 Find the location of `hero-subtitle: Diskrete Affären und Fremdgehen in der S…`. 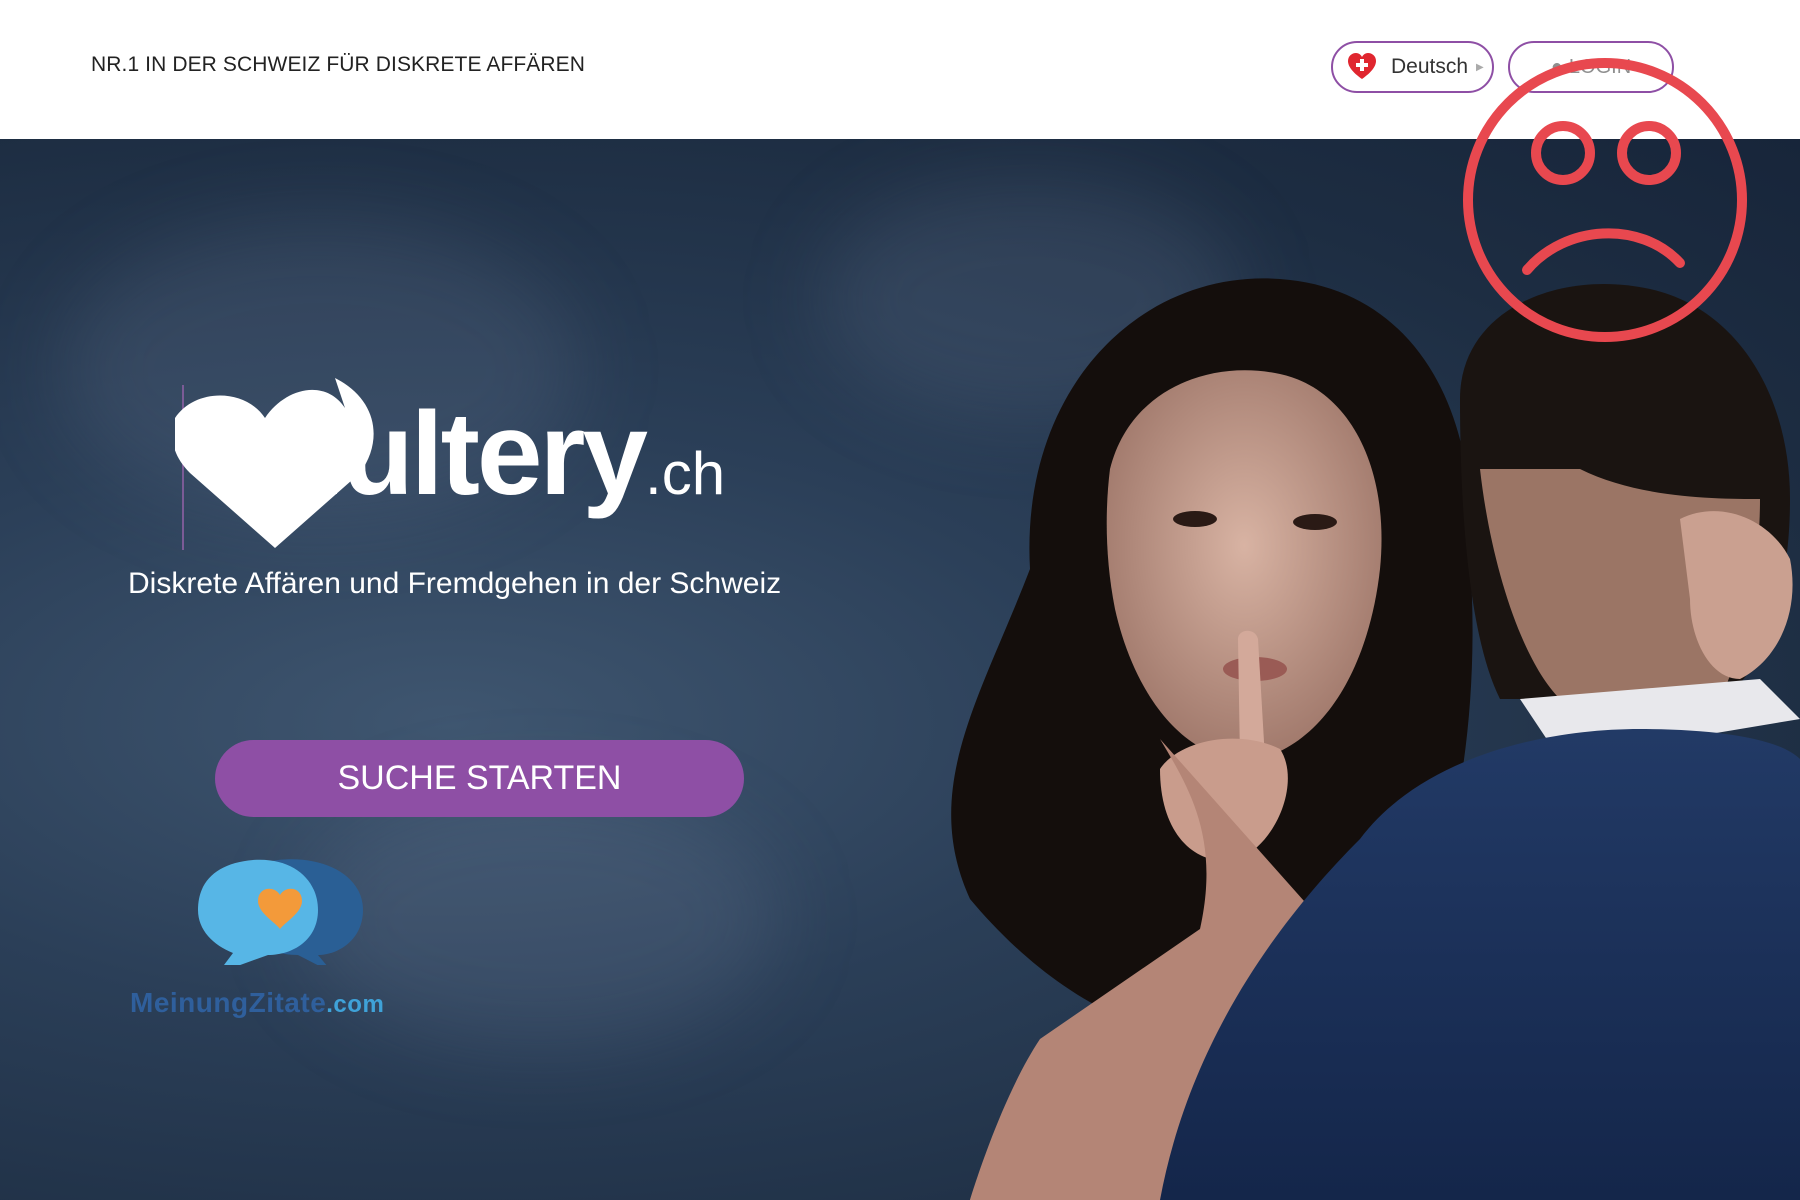

hero-subtitle: Diskrete Affären und Fremdgehen in der S… is located at coordinates (455, 583).